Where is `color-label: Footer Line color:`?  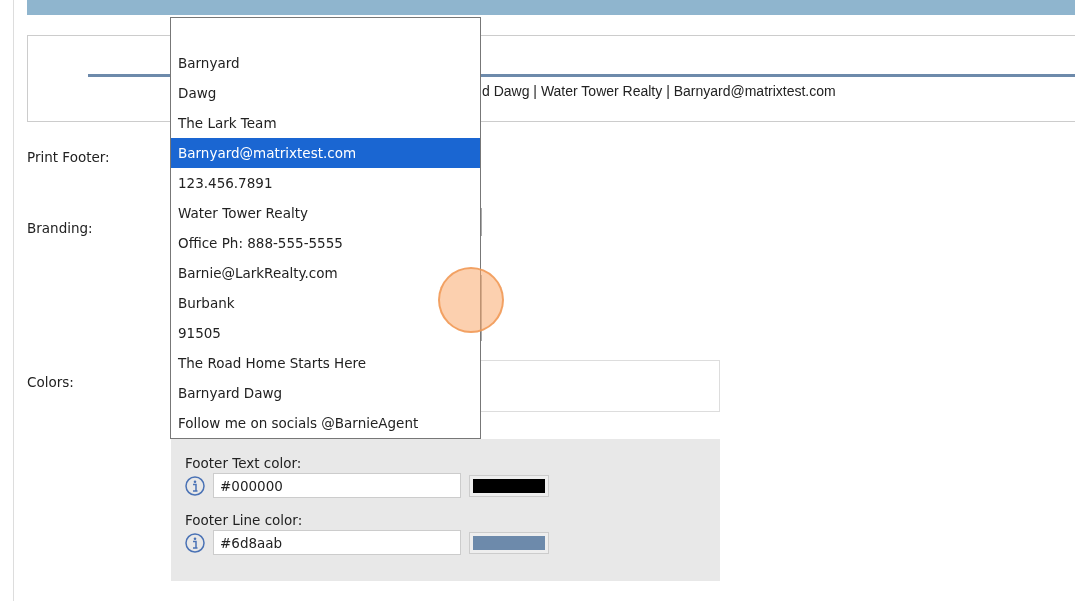 color-label: Footer Line color: is located at coordinates (244, 520).